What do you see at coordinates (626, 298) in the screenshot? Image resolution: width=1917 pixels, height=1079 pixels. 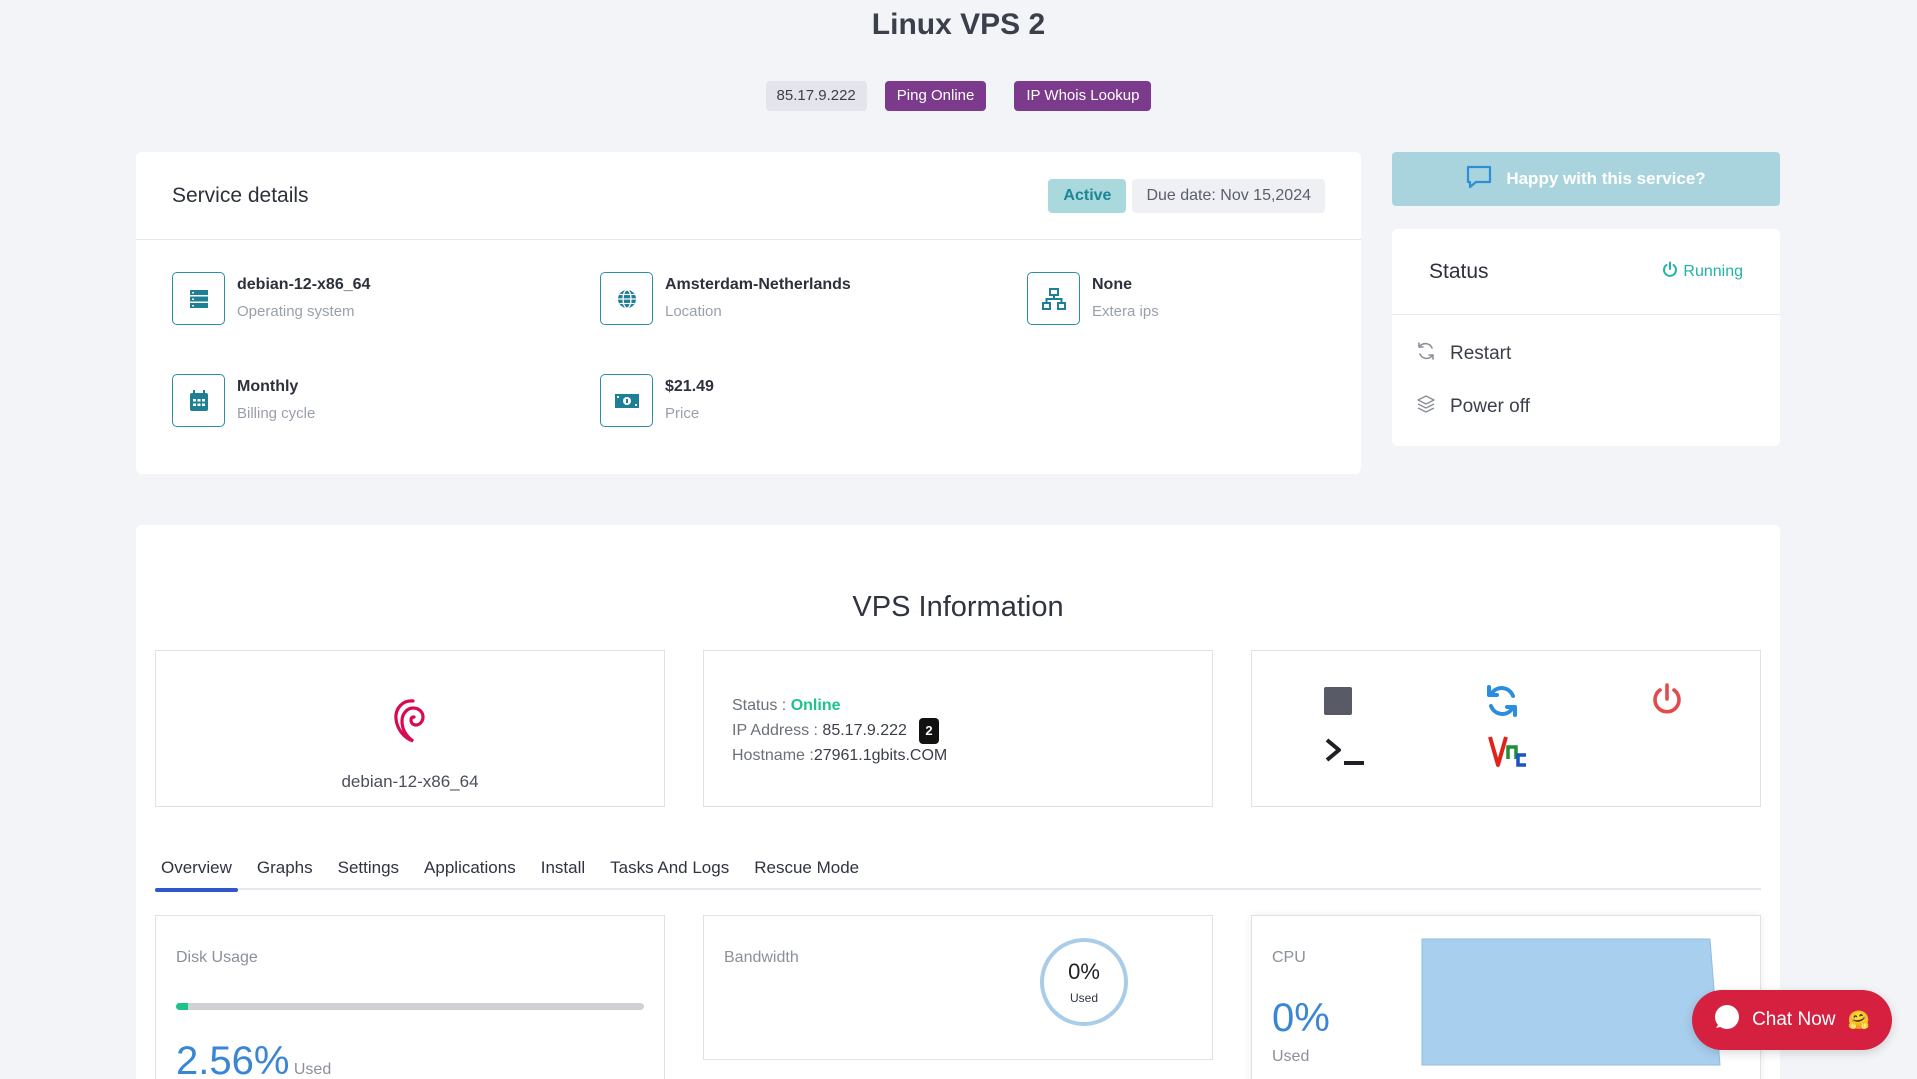 I see `globe-icon` at bounding box center [626, 298].